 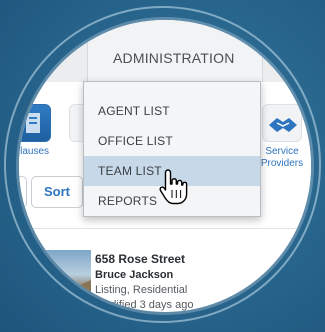 I want to click on clauses-tile, so click(x=35, y=123).